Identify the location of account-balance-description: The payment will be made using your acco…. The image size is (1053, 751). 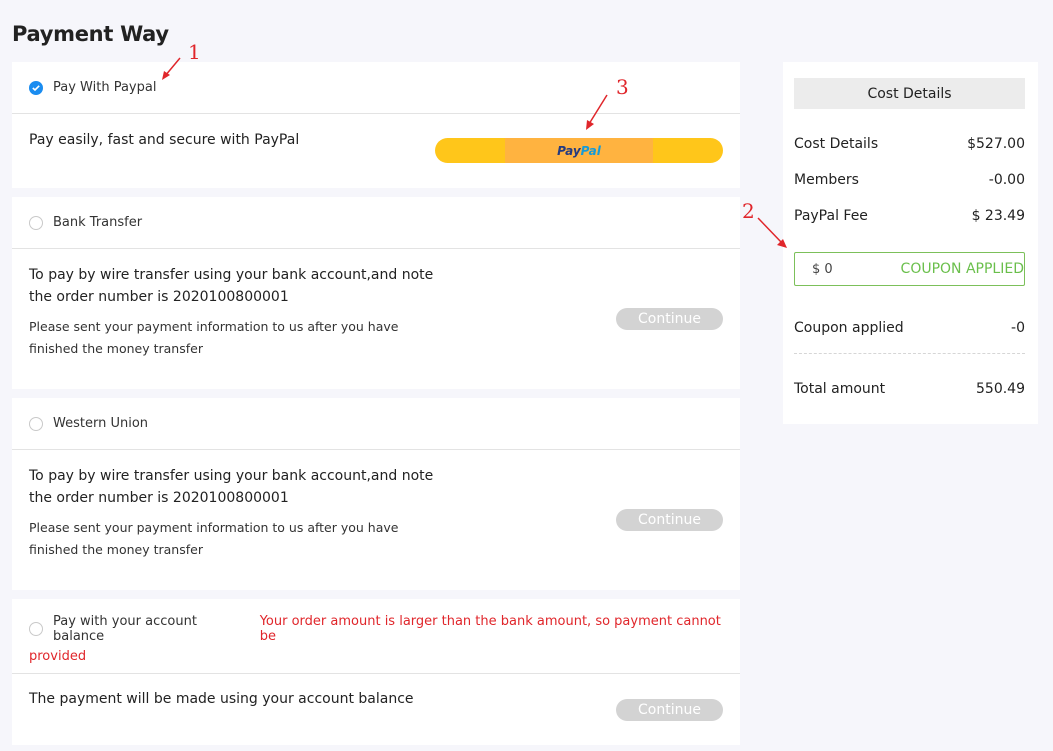
(221, 699).